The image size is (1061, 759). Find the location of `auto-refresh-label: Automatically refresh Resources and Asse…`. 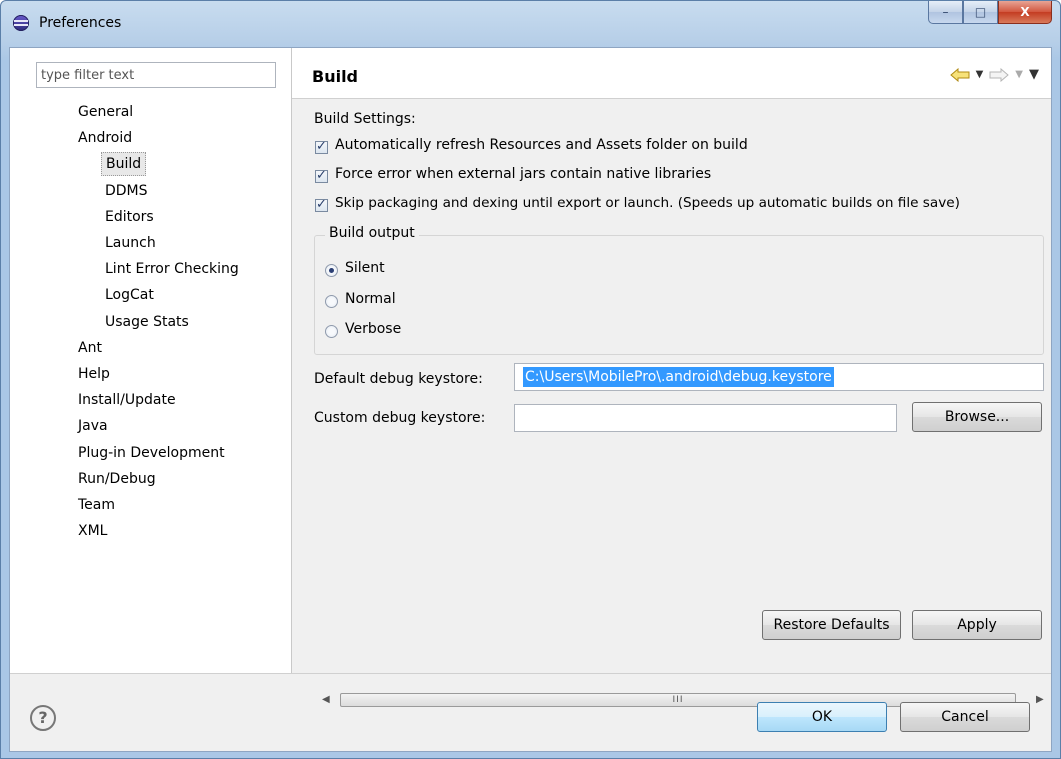

auto-refresh-label: Automatically refresh Resources and Asse… is located at coordinates (541, 145).